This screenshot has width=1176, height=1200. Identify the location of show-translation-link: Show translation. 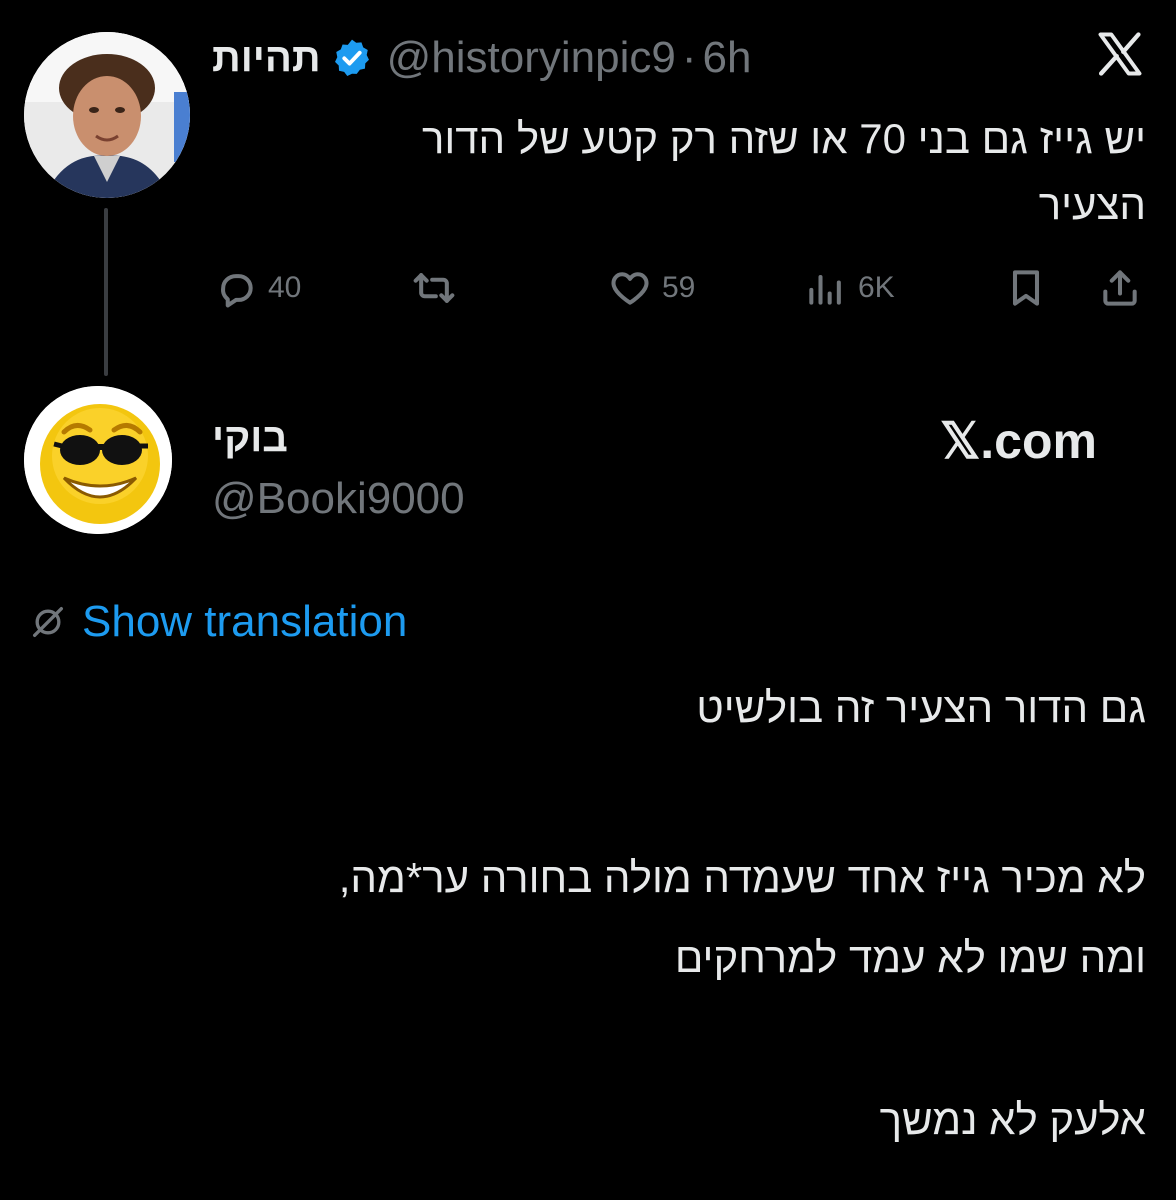
(217, 622).